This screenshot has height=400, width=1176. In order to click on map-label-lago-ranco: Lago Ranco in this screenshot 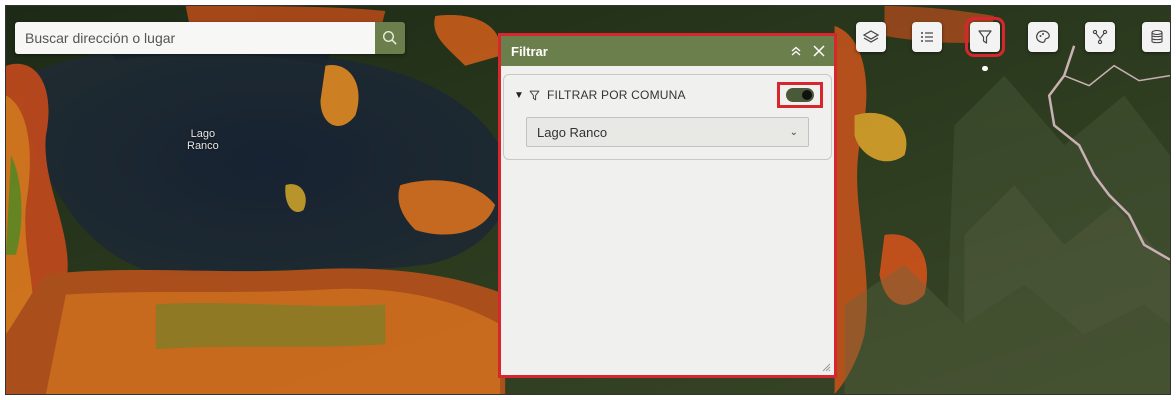, I will do `click(203, 140)`.